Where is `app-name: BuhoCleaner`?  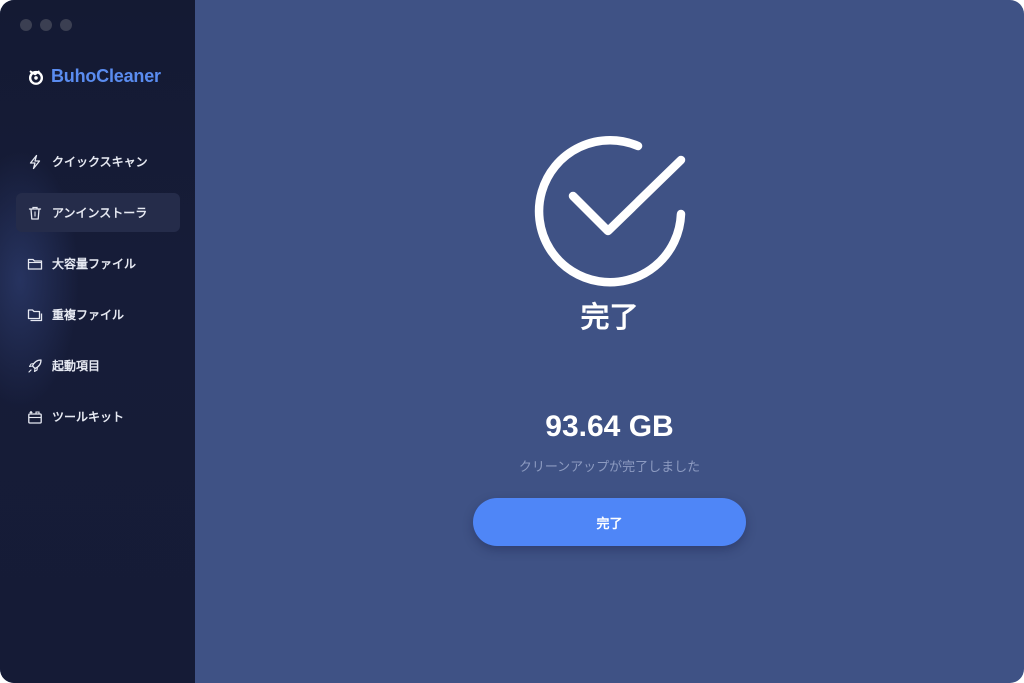 app-name: BuhoCleaner is located at coordinates (106, 76).